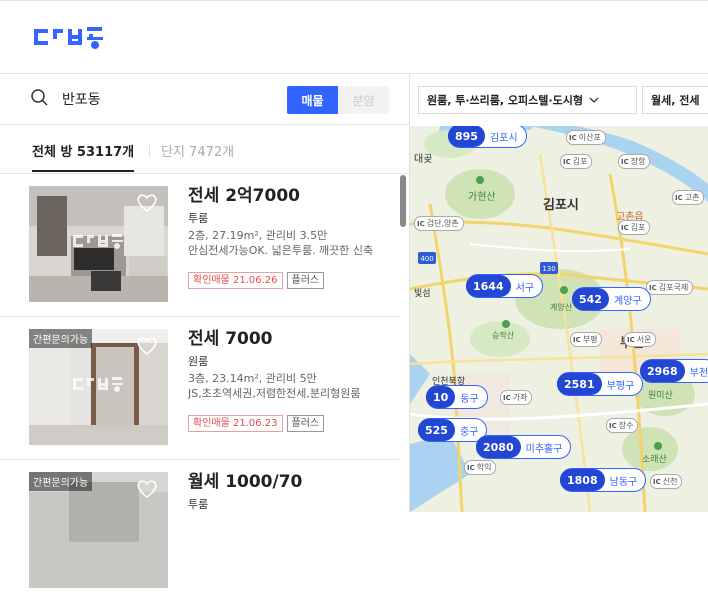  I want to click on deal-type-filter: 월세, 전세, so click(675, 100).